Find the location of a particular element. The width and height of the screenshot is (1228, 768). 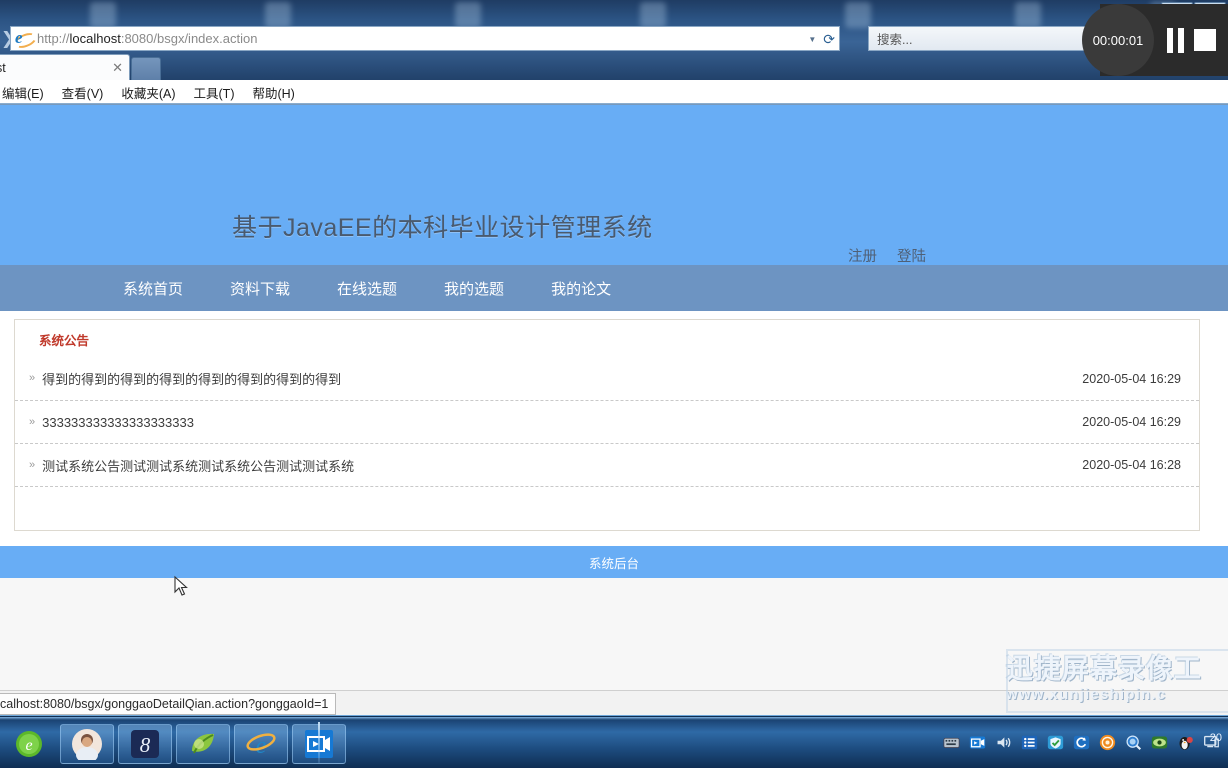

internet-explorer-icon: e is located at coordinates (261, 746).